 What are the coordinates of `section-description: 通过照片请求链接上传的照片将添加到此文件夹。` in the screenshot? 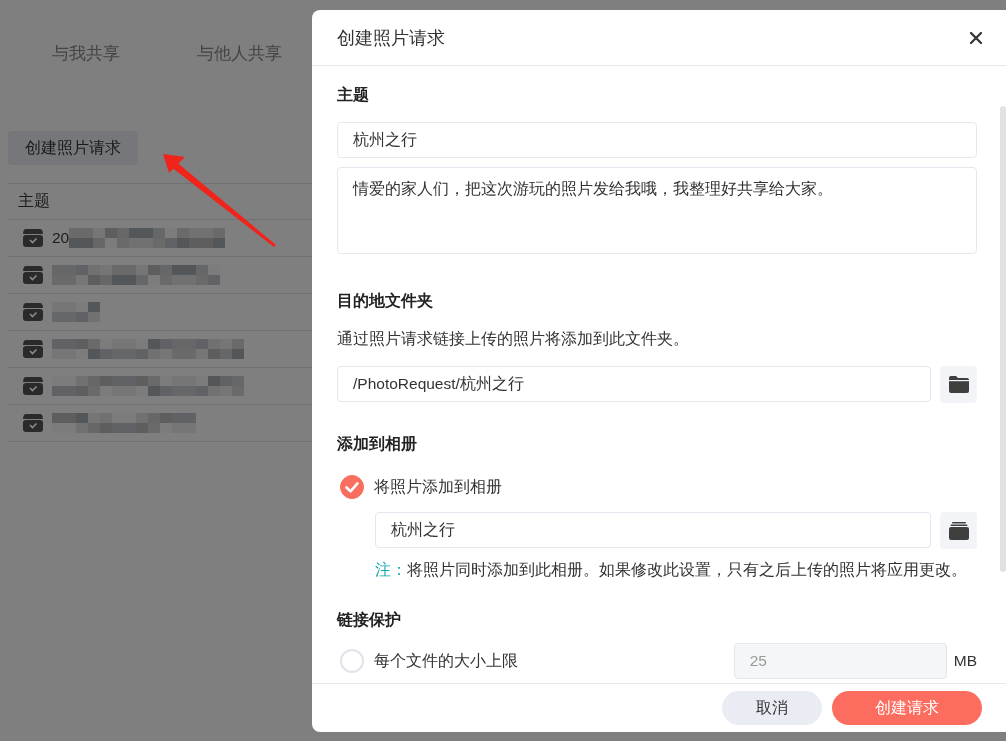 It's located at (513, 339).